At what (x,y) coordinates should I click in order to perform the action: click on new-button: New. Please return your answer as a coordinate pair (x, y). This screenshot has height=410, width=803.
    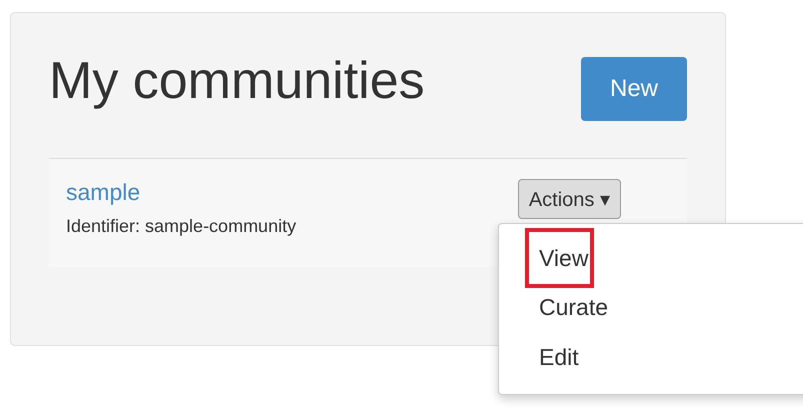
    Looking at the image, I should click on (634, 89).